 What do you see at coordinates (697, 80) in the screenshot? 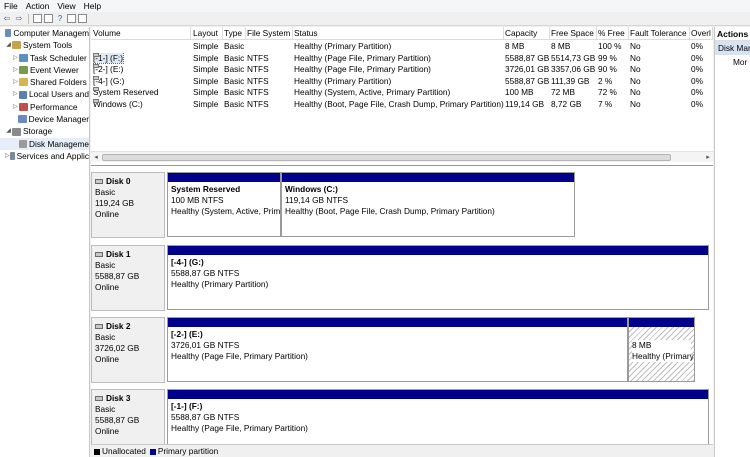
I see `volume-cell: 0%` at bounding box center [697, 80].